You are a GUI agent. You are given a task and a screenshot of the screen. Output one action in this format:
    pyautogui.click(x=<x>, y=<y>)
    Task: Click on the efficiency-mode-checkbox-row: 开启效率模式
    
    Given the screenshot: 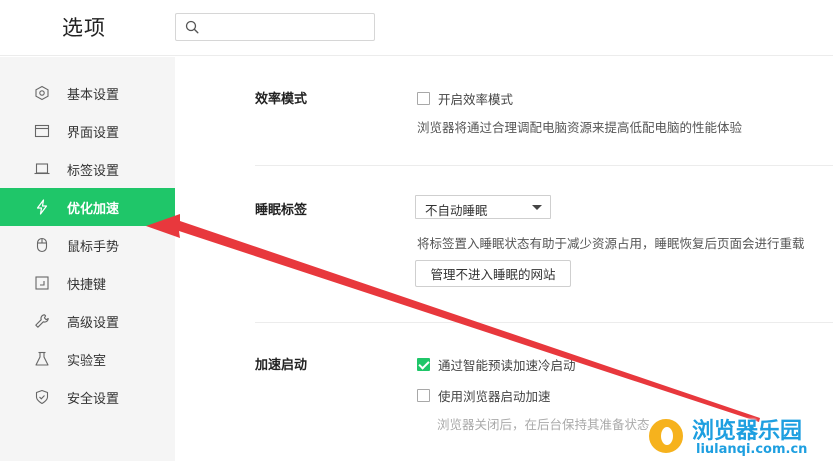 What is the action you would take?
    pyautogui.click(x=465, y=98)
    